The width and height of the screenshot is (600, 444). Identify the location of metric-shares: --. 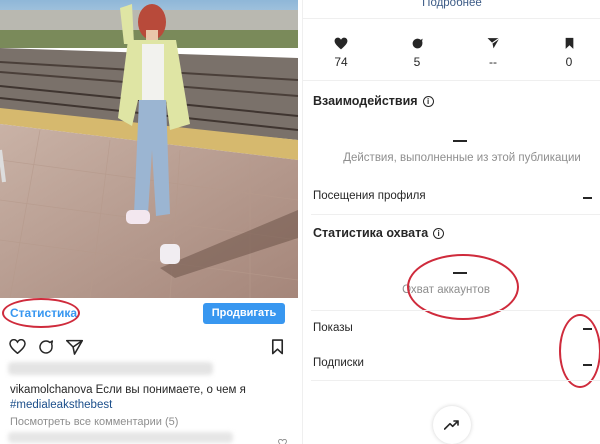
(493, 52).